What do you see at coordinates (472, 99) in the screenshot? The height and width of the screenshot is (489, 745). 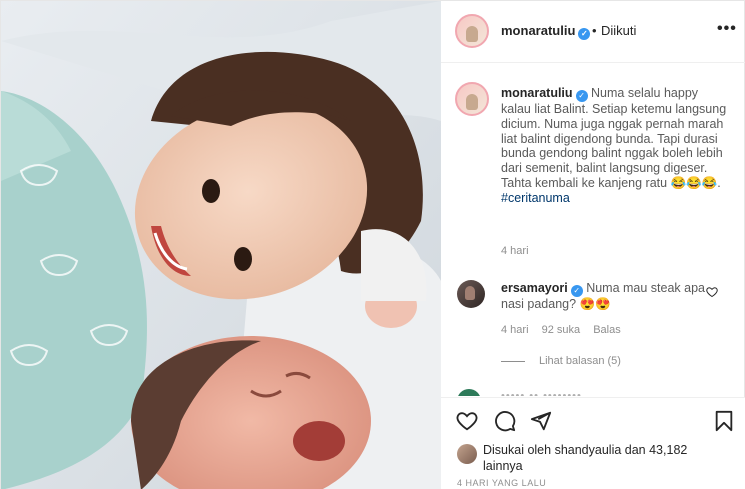 I see `caption-avatar` at bounding box center [472, 99].